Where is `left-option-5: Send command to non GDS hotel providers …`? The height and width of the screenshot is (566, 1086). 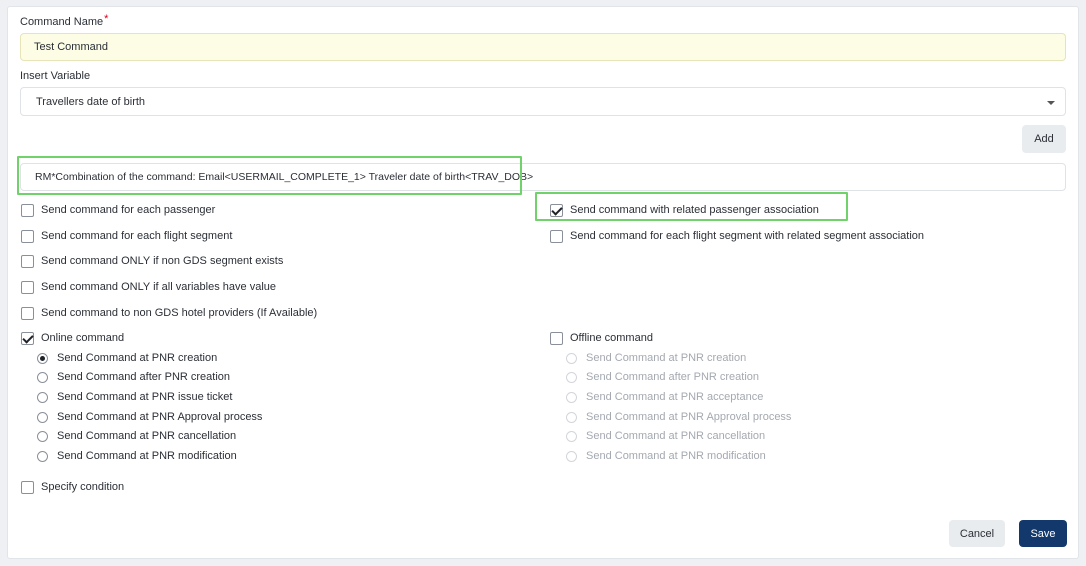
left-option-5: Send command to non GDS hotel providers … is located at coordinates (169, 313).